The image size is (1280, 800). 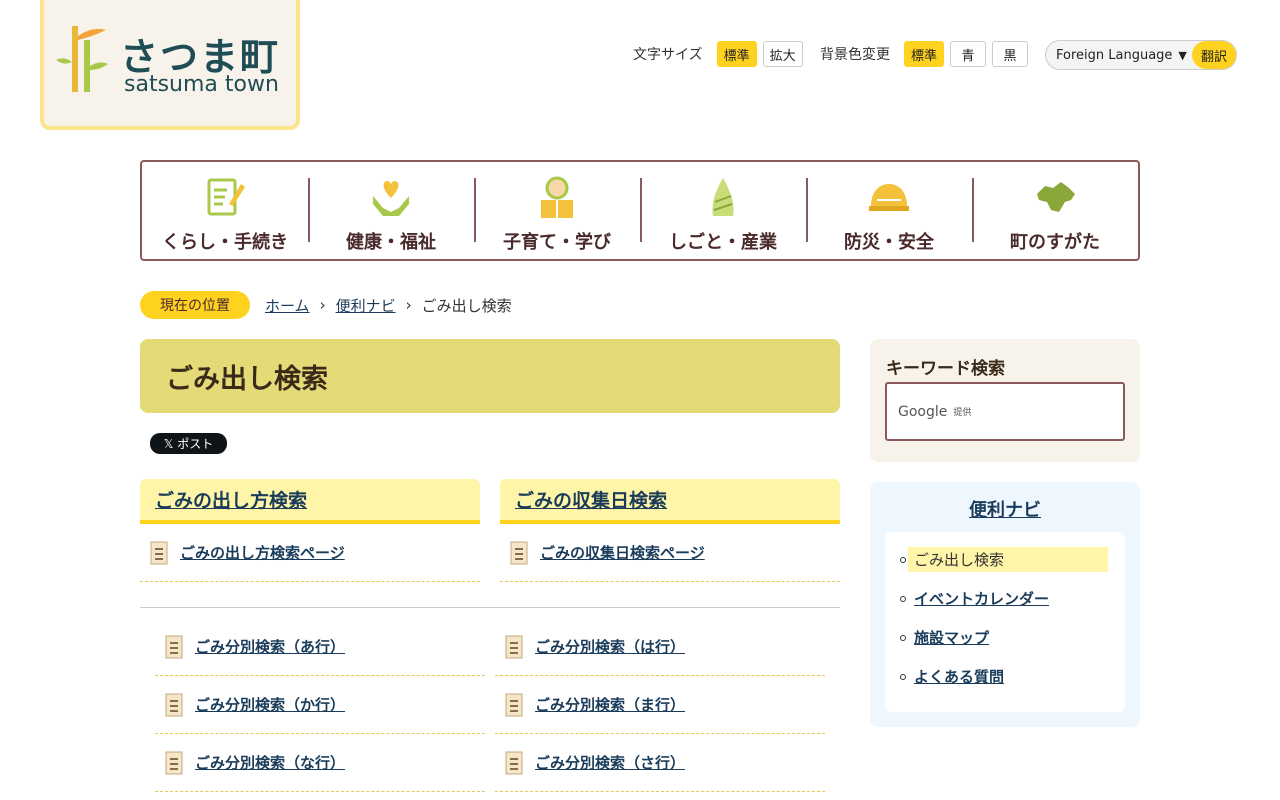 I want to click on keyword-search-box: キーワード検索 Google 提供, so click(x=1005, y=400).